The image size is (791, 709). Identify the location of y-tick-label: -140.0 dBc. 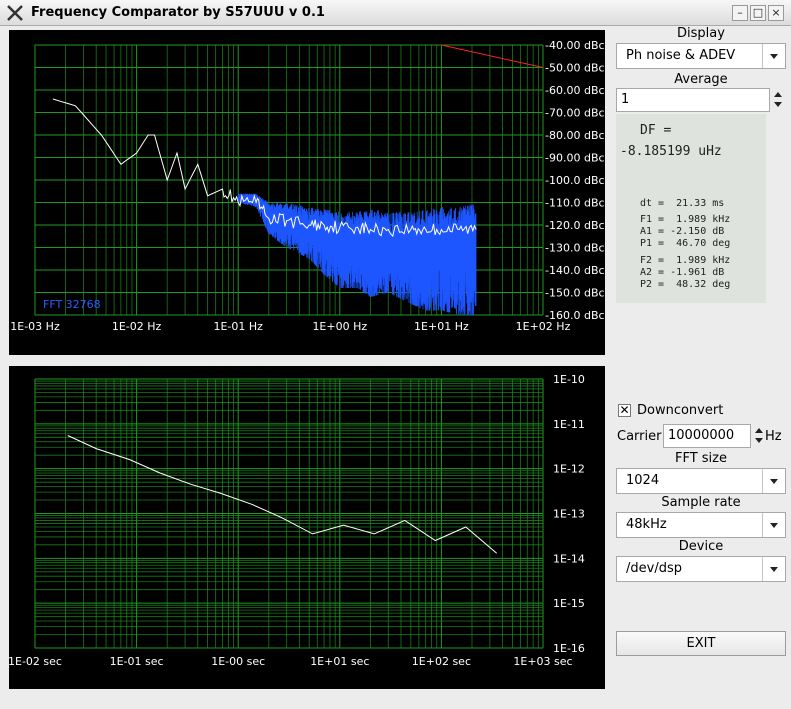
(575, 270).